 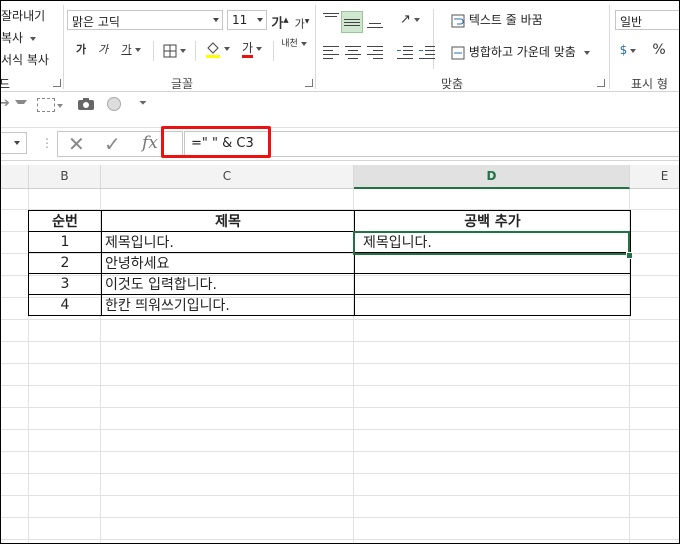 I want to click on cut-label: 잘라내기, so click(x=23, y=16).